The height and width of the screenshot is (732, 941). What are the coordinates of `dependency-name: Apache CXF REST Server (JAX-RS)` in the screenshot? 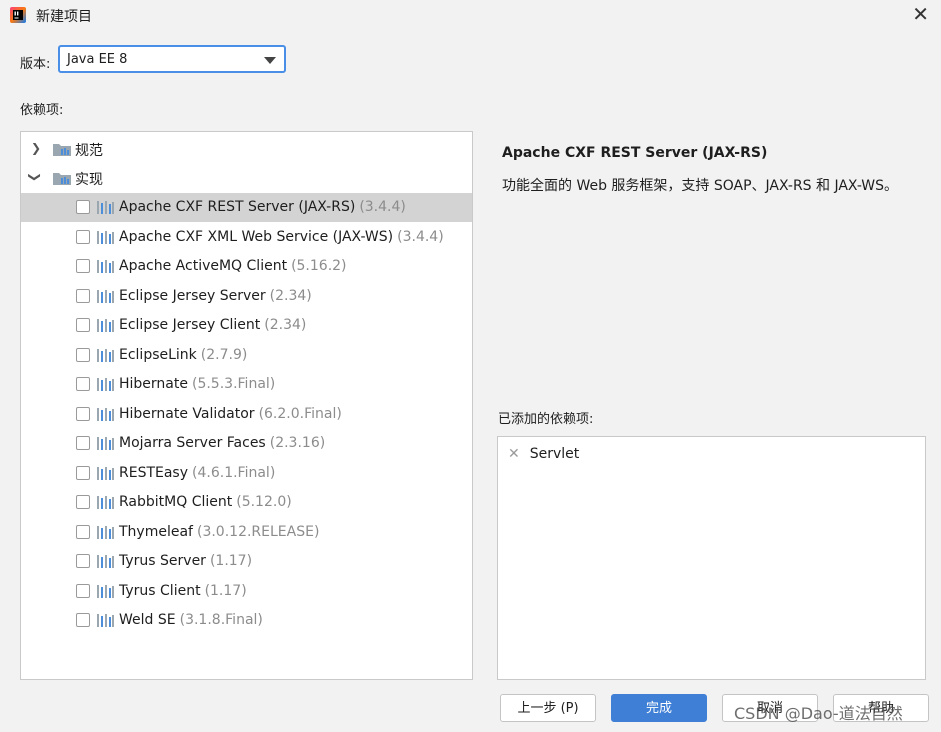 It's located at (237, 207).